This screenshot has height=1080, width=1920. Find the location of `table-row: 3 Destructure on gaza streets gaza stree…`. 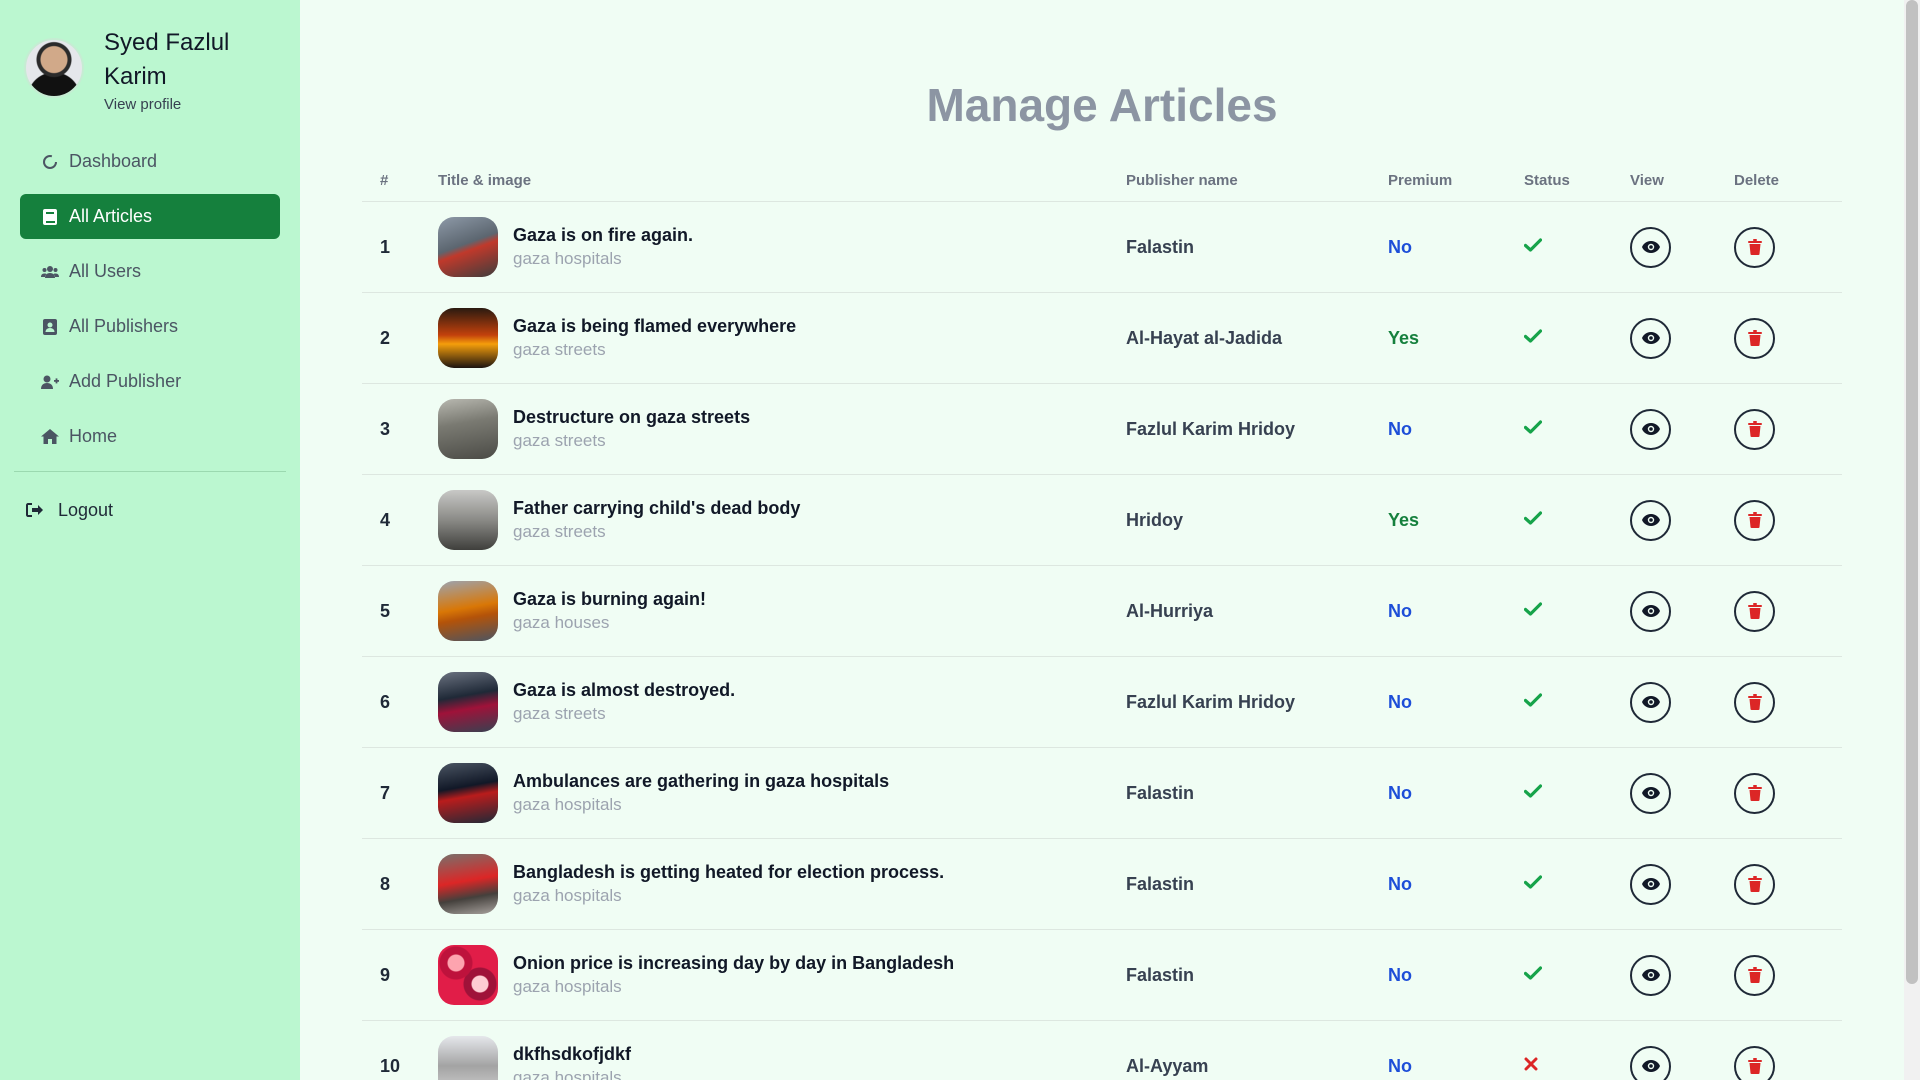

table-row: 3 Destructure on gaza streets gaza stree… is located at coordinates (1102, 429).